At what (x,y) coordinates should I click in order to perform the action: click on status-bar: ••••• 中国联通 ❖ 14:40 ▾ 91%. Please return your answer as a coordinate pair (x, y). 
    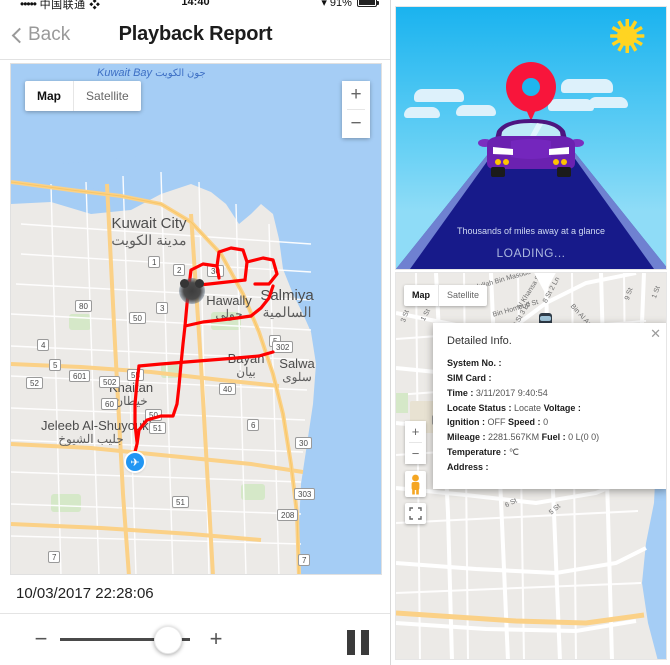
    Looking at the image, I should click on (195, 7).